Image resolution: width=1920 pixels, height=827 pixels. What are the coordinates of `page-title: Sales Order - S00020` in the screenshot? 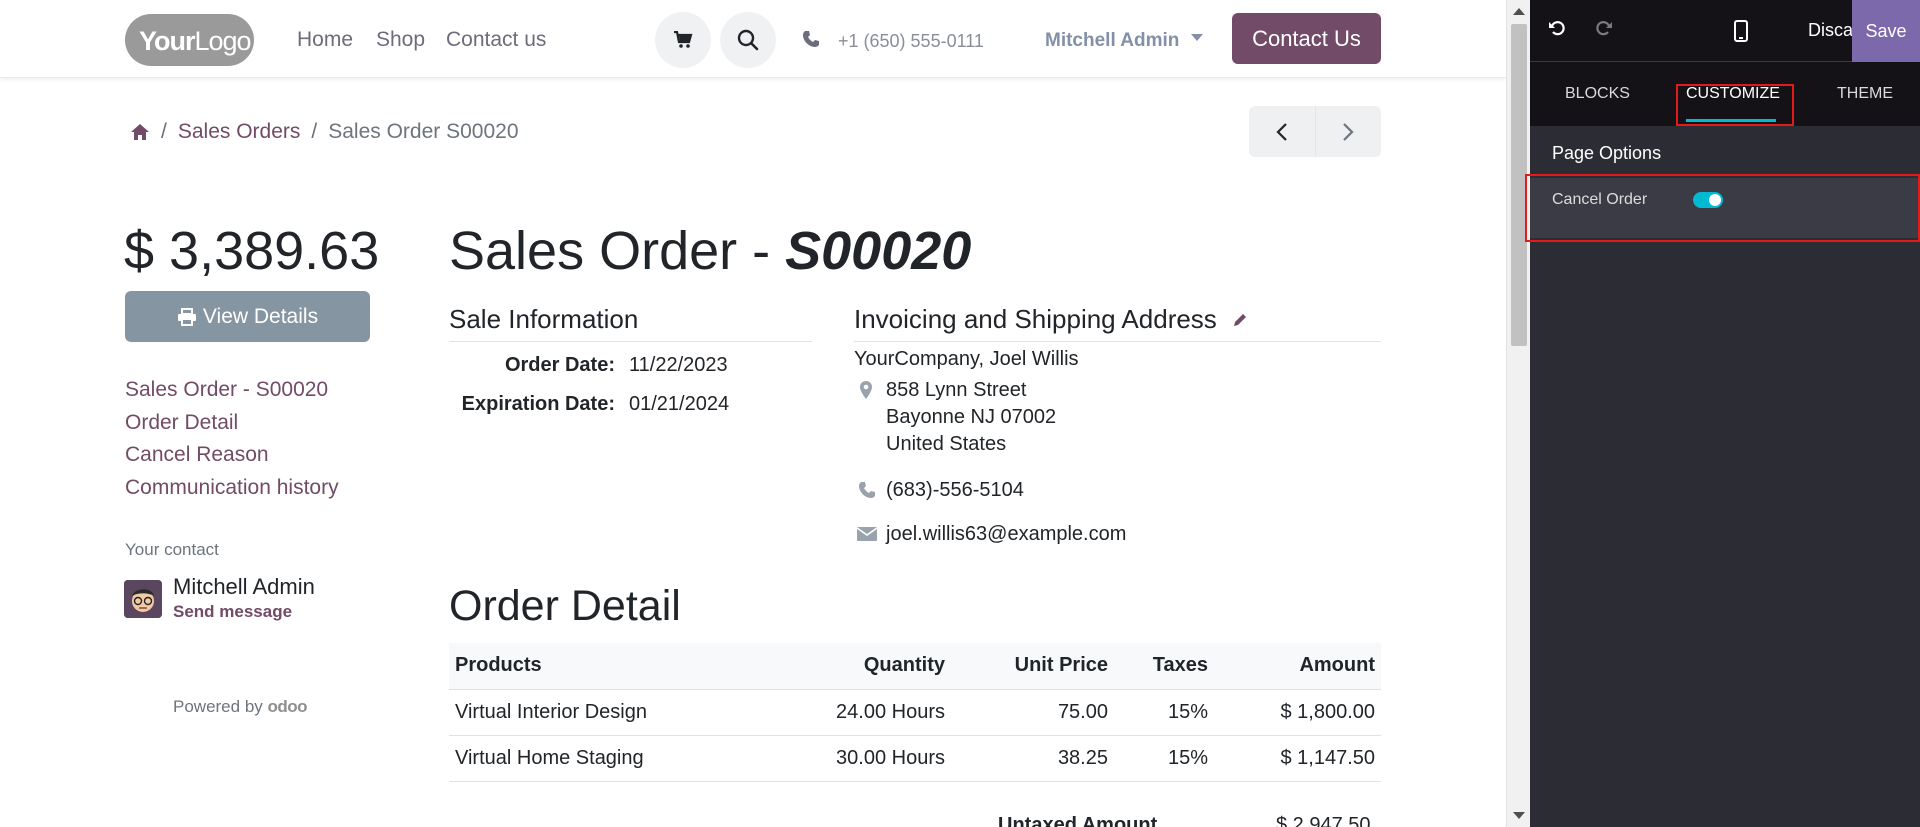 It's located at (710, 251).